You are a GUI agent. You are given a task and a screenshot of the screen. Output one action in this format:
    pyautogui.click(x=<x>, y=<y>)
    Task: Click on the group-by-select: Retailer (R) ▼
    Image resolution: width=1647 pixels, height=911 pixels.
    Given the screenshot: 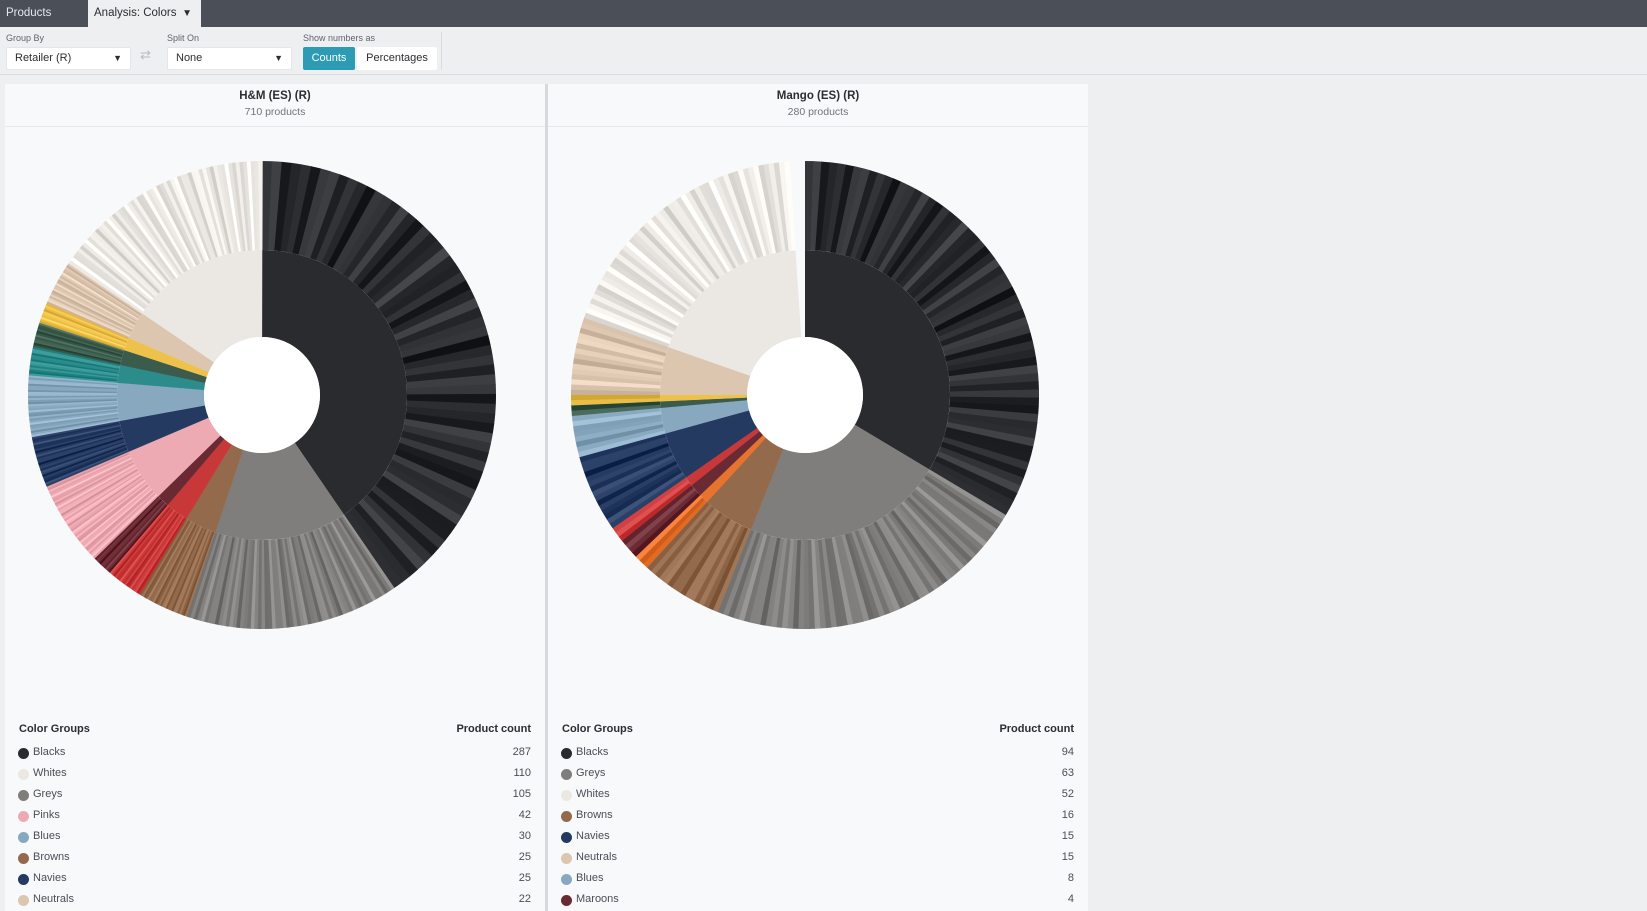 What is the action you would take?
    pyautogui.click(x=68, y=58)
    